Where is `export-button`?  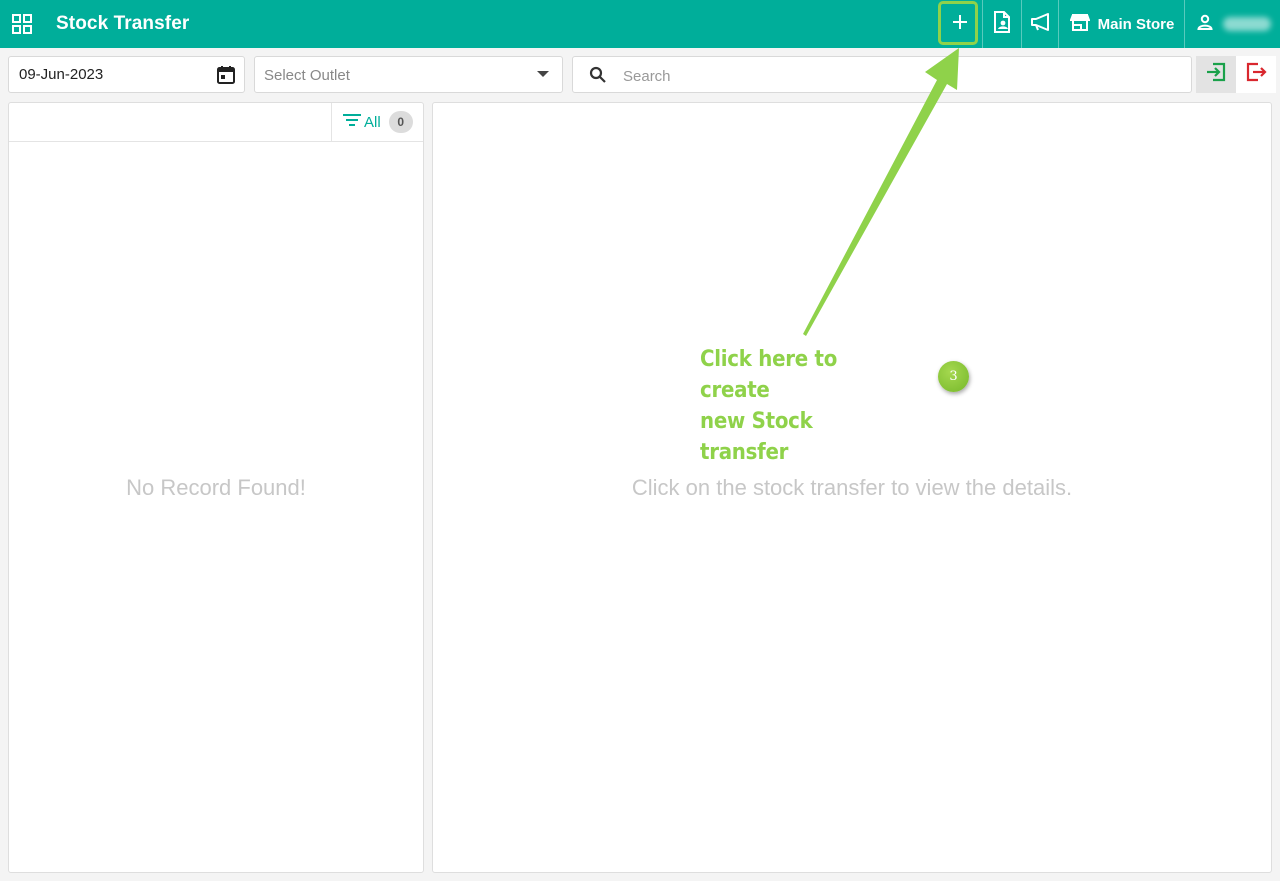
export-button is located at coordinates (1256, 74).